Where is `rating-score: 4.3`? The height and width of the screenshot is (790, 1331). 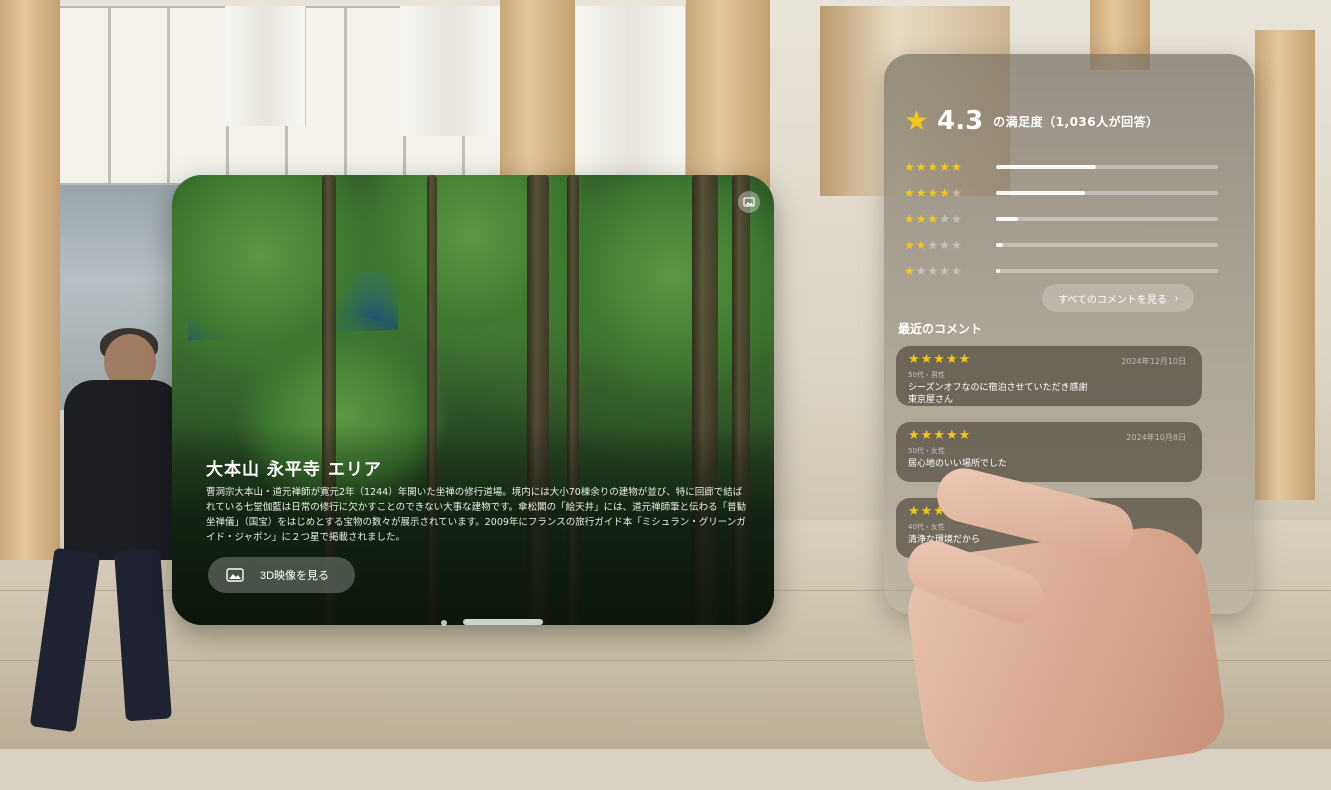
rating-score: 4.3 is located at coordinates (960, 121).